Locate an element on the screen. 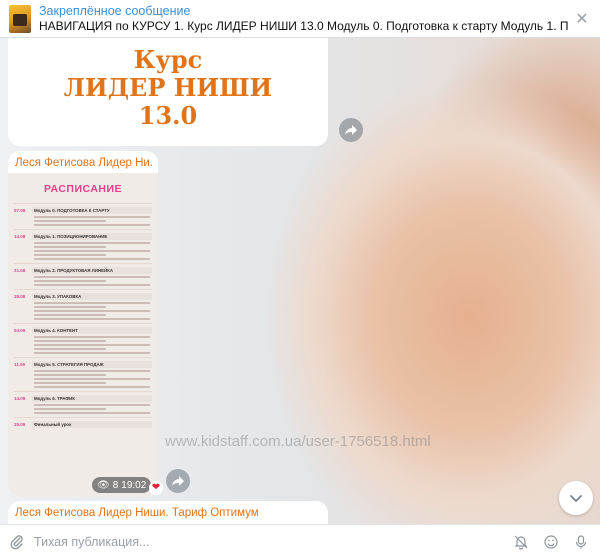 The height and width of the screenshot is (558, 600). schedule-row: 11.09 Модуль 5. СТРАТЕГИЯ ПРОДАЖ is located at coordinates (83, 374).